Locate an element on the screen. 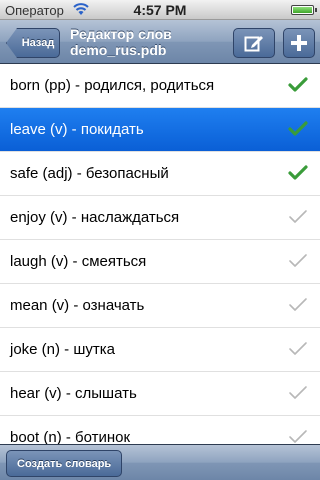 The width and height of the screenshot is (320, 480). list-item: enjoy (v) - наслаждаться is located at coordinates (160, 218).